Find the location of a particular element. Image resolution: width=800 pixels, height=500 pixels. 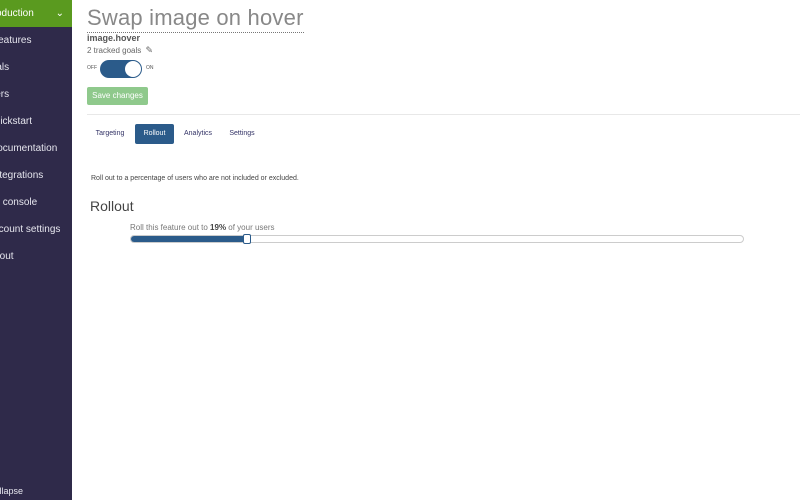

sidebar-item-account-settings: Account settings is located at coordinates (36, 229).